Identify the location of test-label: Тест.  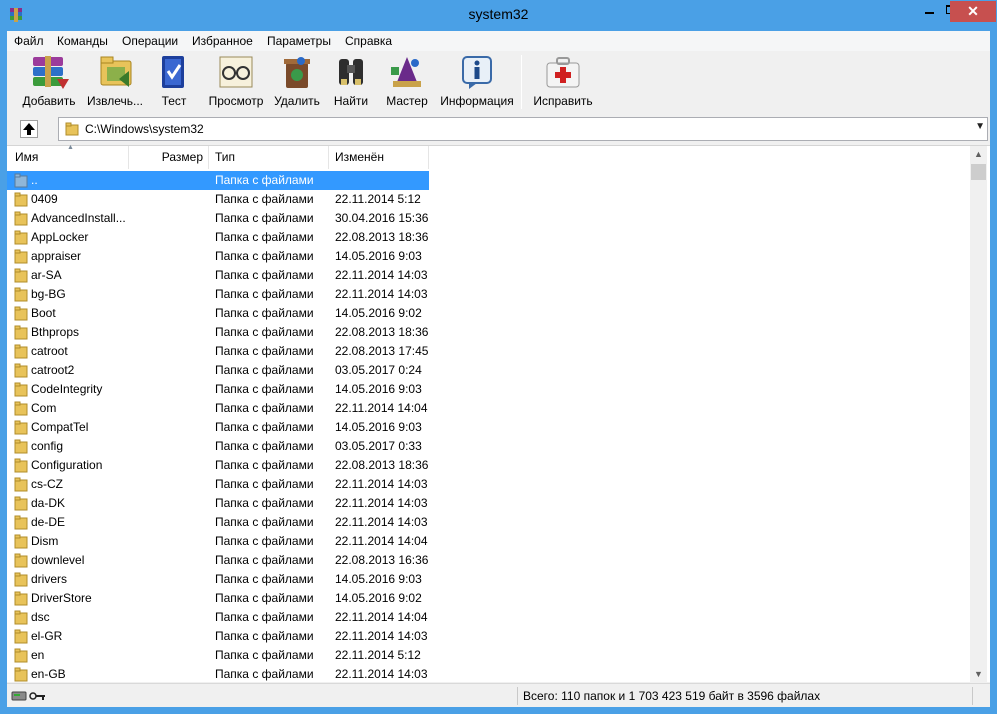
(174, 101).